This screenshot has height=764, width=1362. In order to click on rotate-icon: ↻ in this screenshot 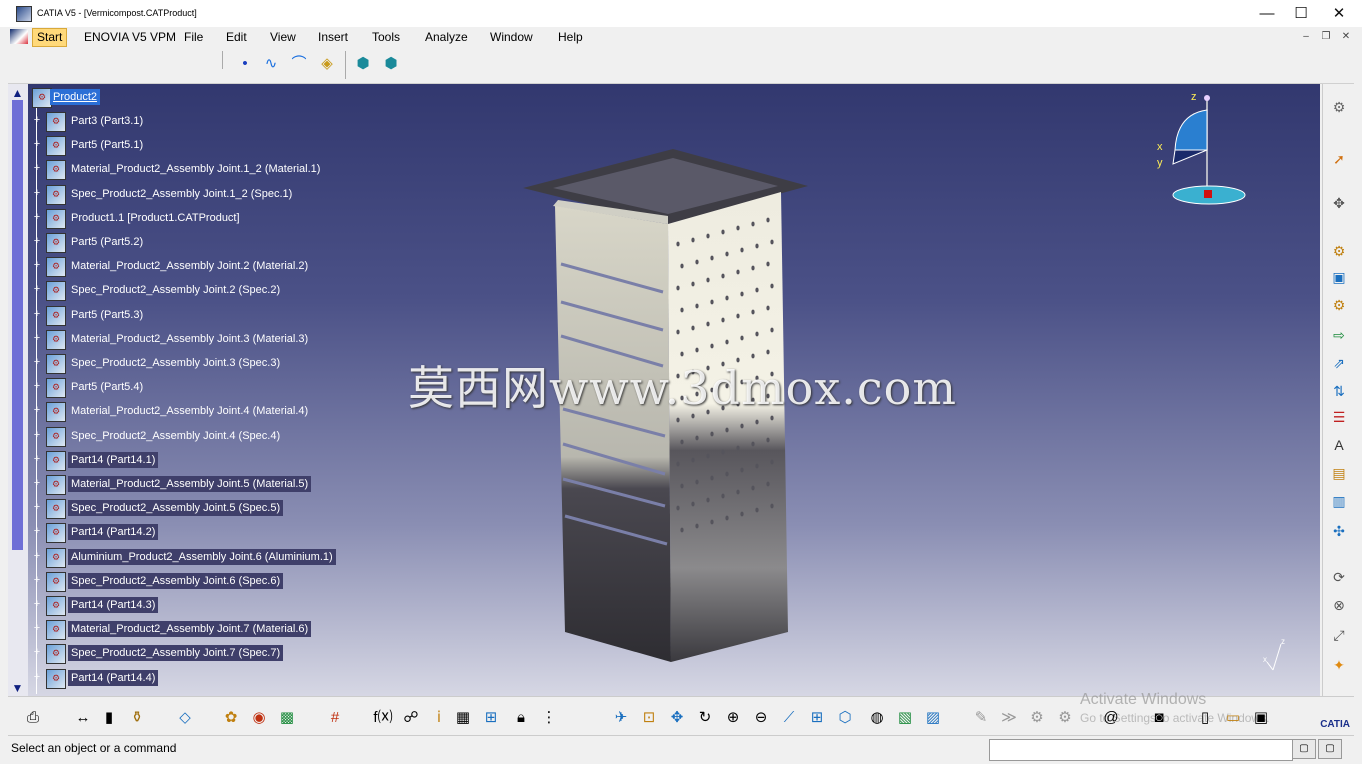, I will do `click(705, 718)`.